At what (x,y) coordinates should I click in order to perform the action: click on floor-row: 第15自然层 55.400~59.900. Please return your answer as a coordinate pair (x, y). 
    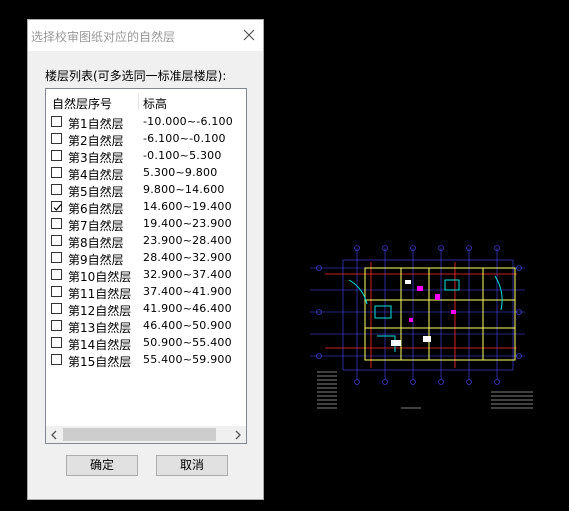
    Looking at the image, I should click on (146, 360).